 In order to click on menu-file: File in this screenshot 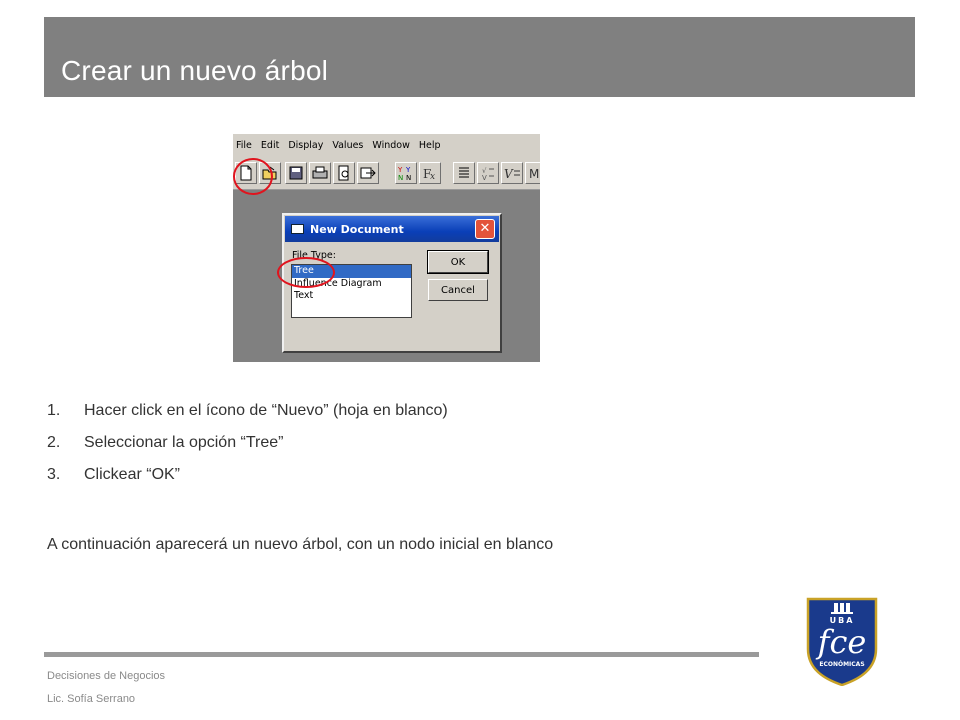, I will do `click(244, 145)`.